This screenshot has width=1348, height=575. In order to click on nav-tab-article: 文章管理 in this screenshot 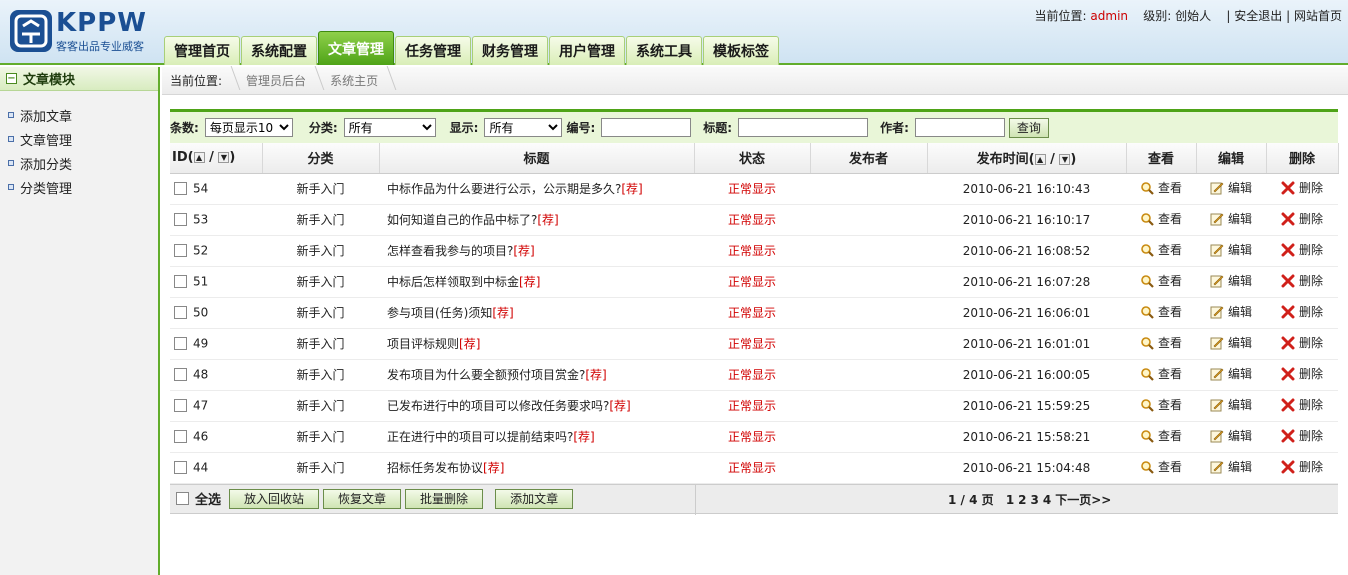, I will do `click(356, 48)`.